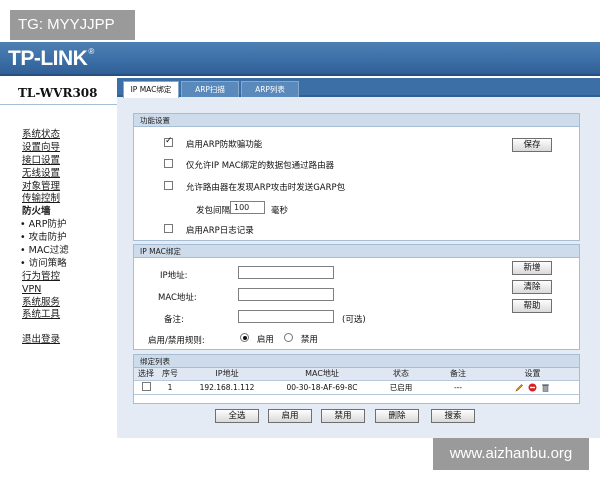  Describe the element at coordinates (168, 141) in the screenshot. I see `arp-antispoof-checkbox` at that location.